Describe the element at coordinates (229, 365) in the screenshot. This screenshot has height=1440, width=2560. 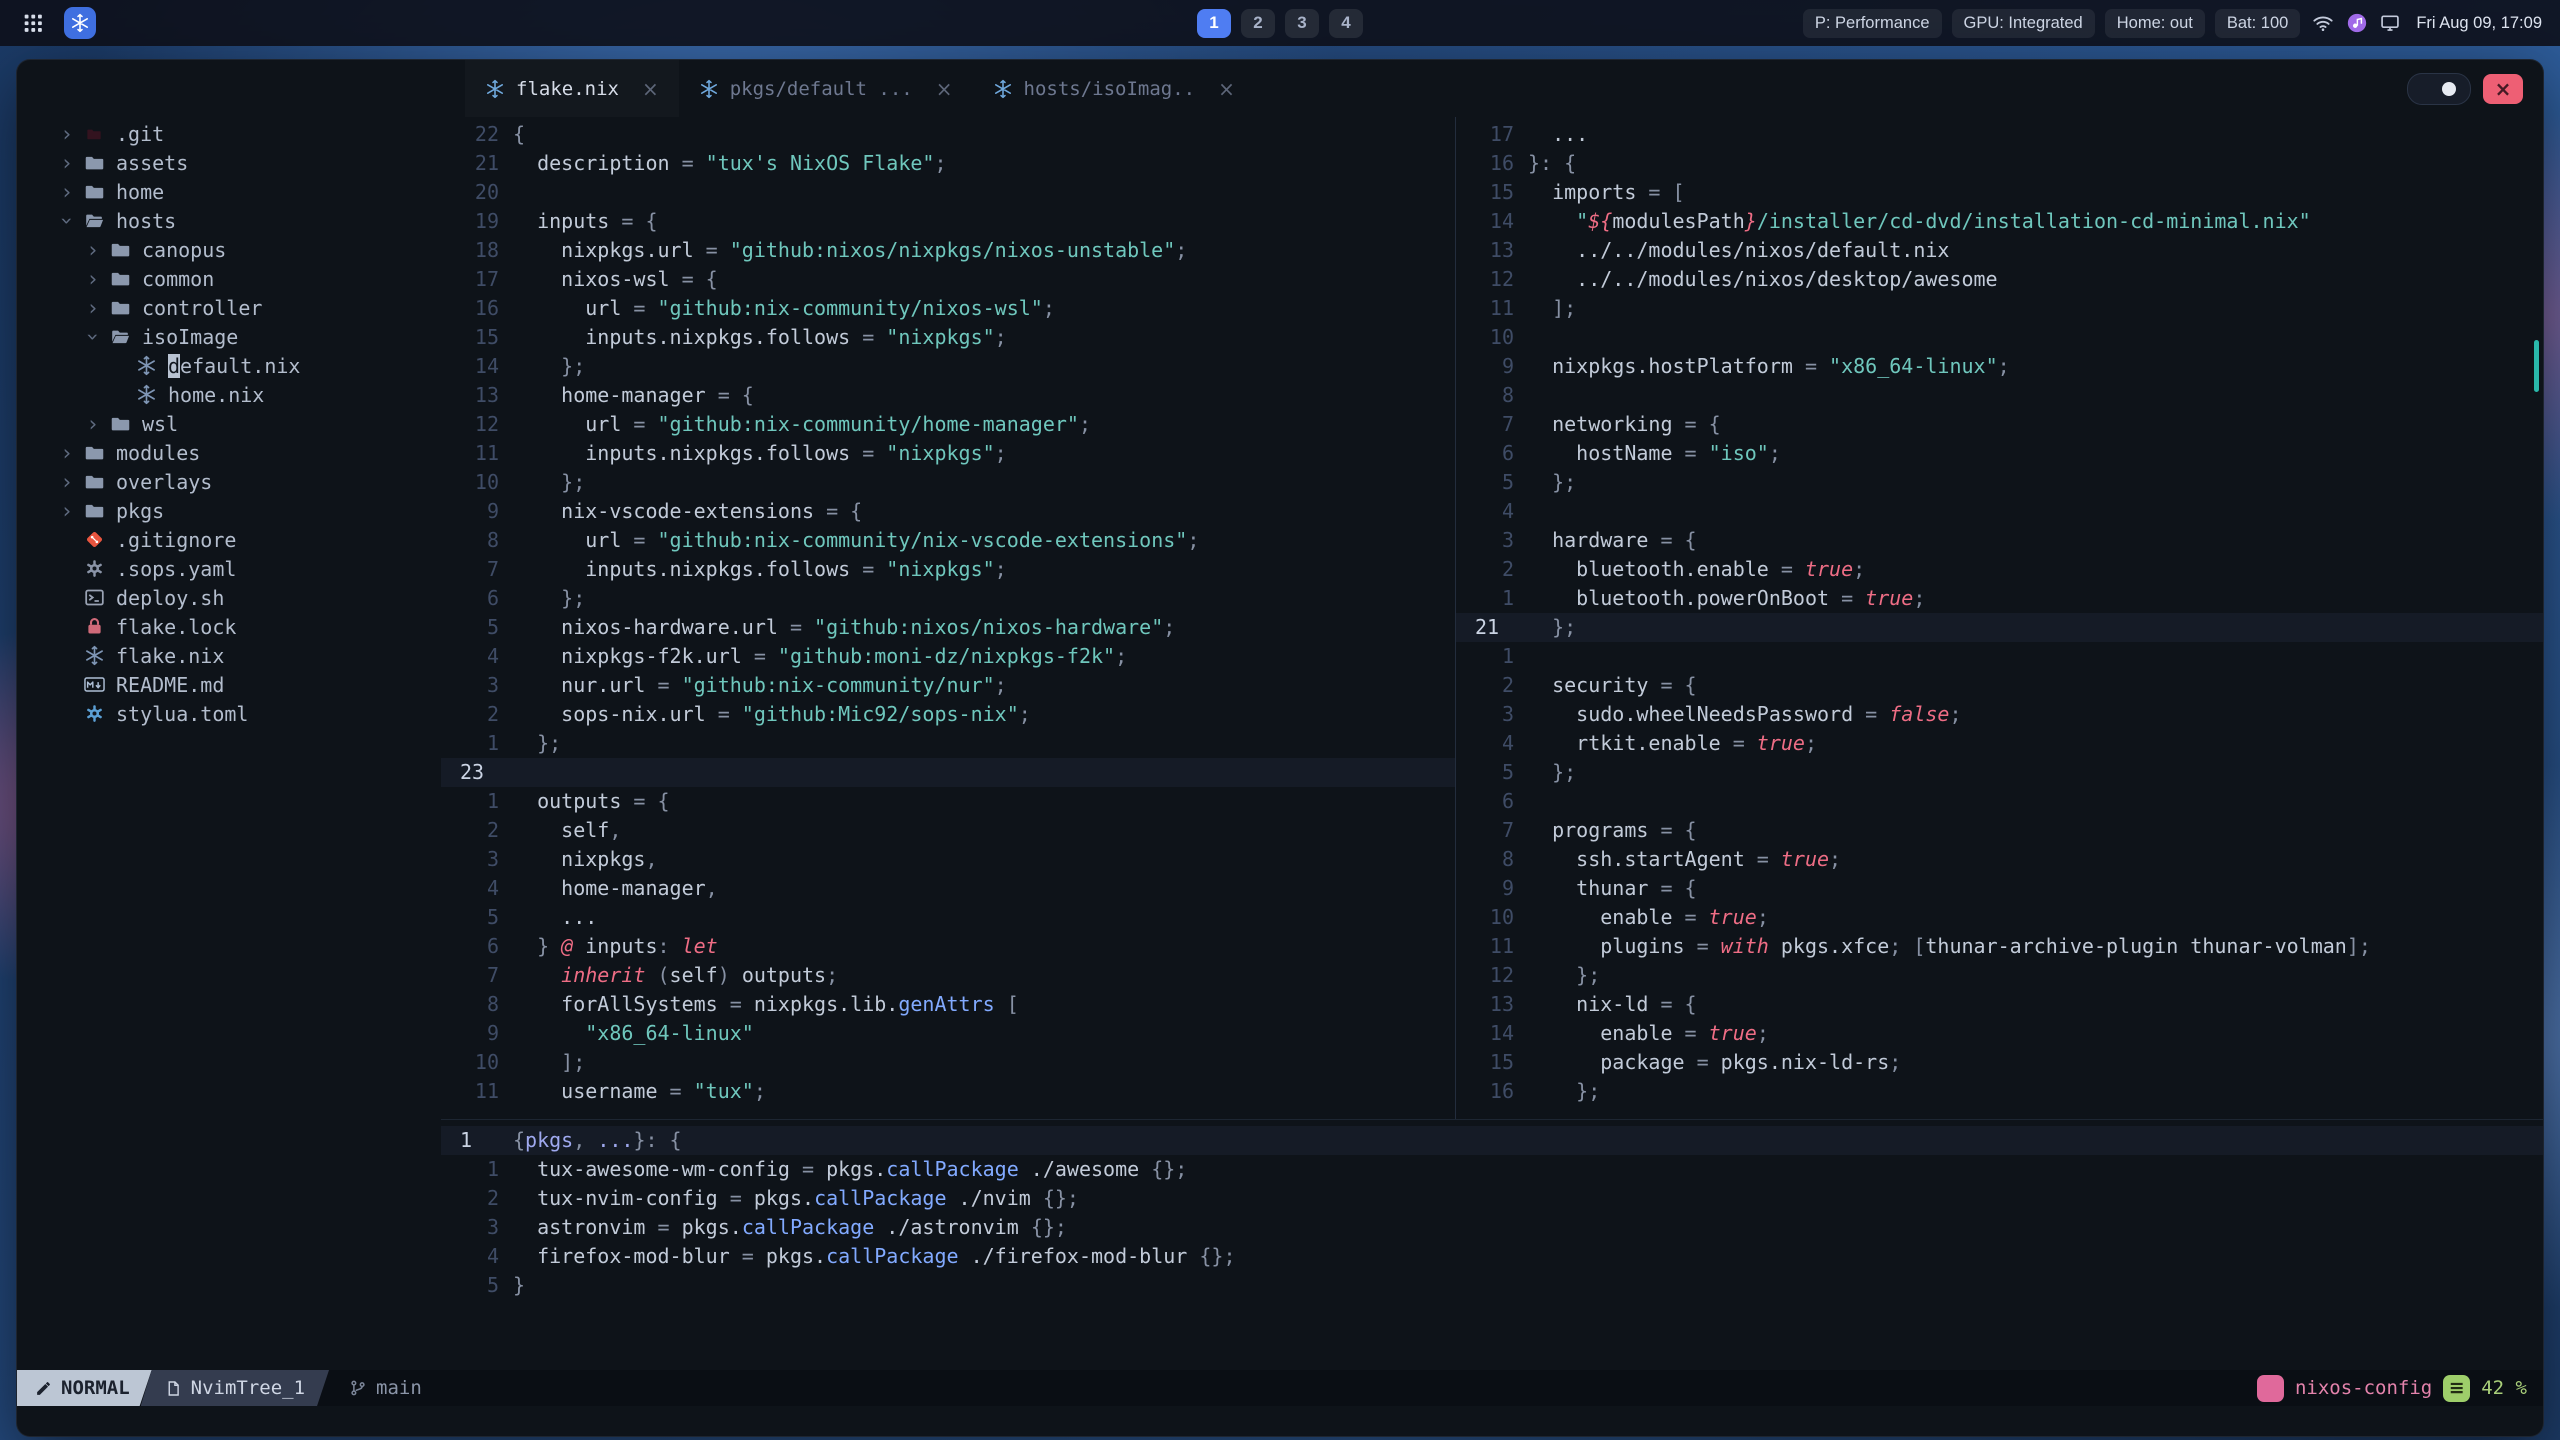
I see `tree-item-default-nix: default.nix` at that location.